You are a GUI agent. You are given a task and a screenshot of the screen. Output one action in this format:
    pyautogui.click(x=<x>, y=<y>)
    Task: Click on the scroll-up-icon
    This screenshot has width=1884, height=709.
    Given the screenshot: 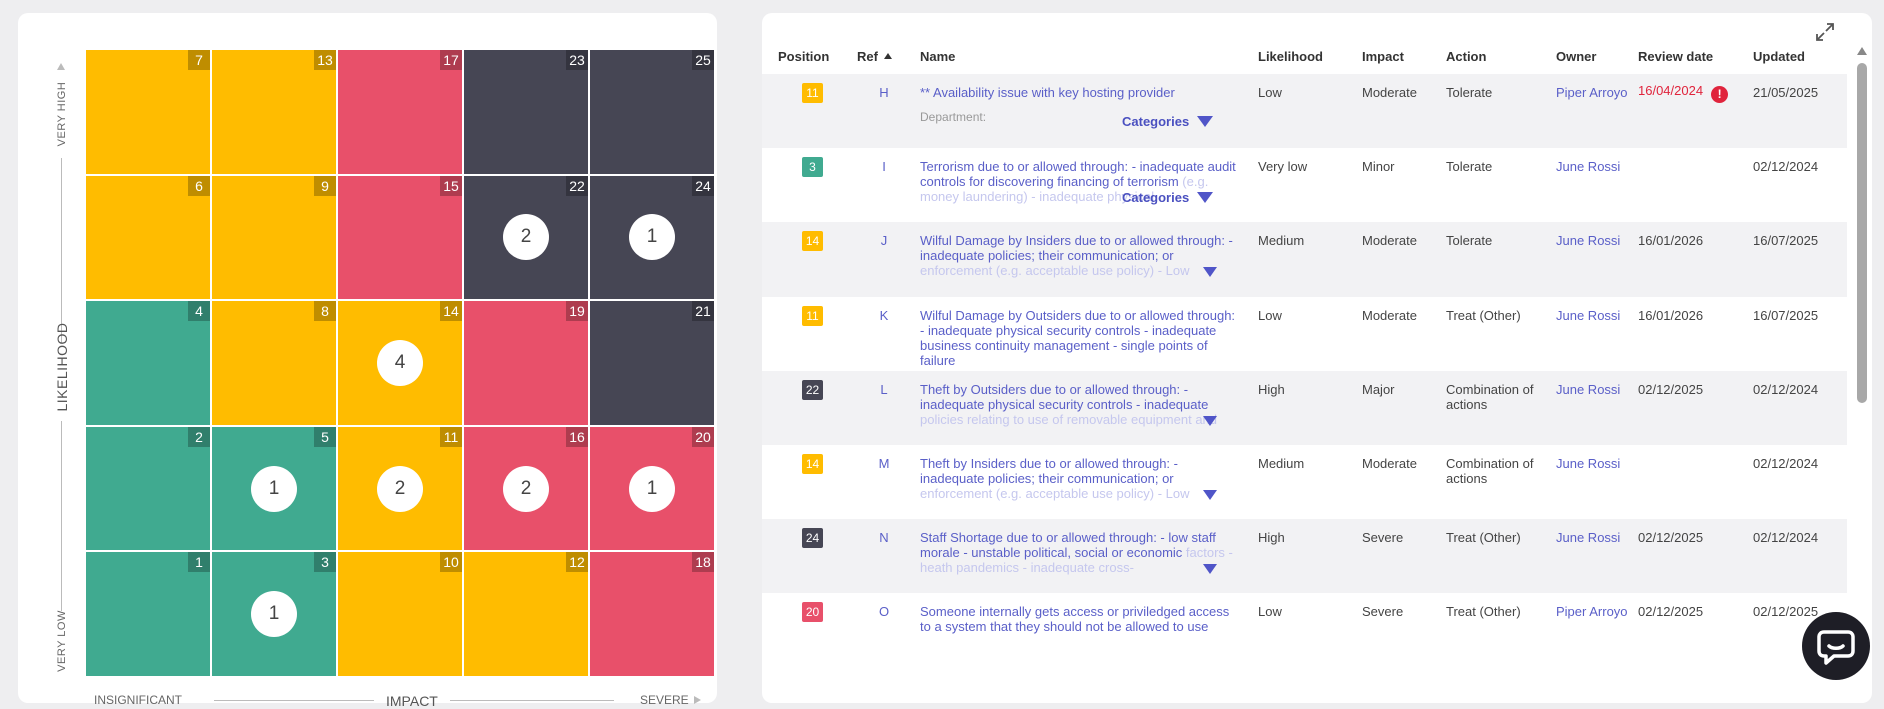 What is the action you would take?
    pyautogui.click(x=1862, y=51)
    